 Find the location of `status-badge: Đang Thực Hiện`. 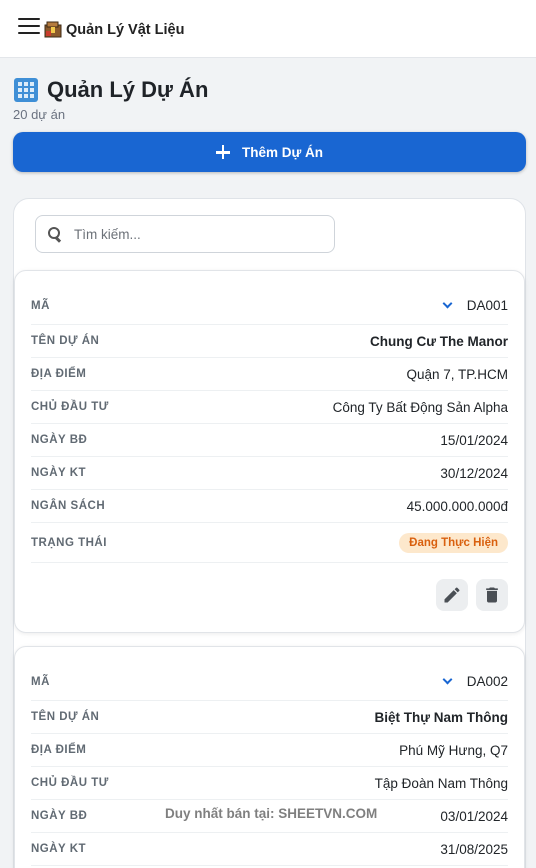

status-badge: Đang Thực Hiện is located at coordinates (453, 542).